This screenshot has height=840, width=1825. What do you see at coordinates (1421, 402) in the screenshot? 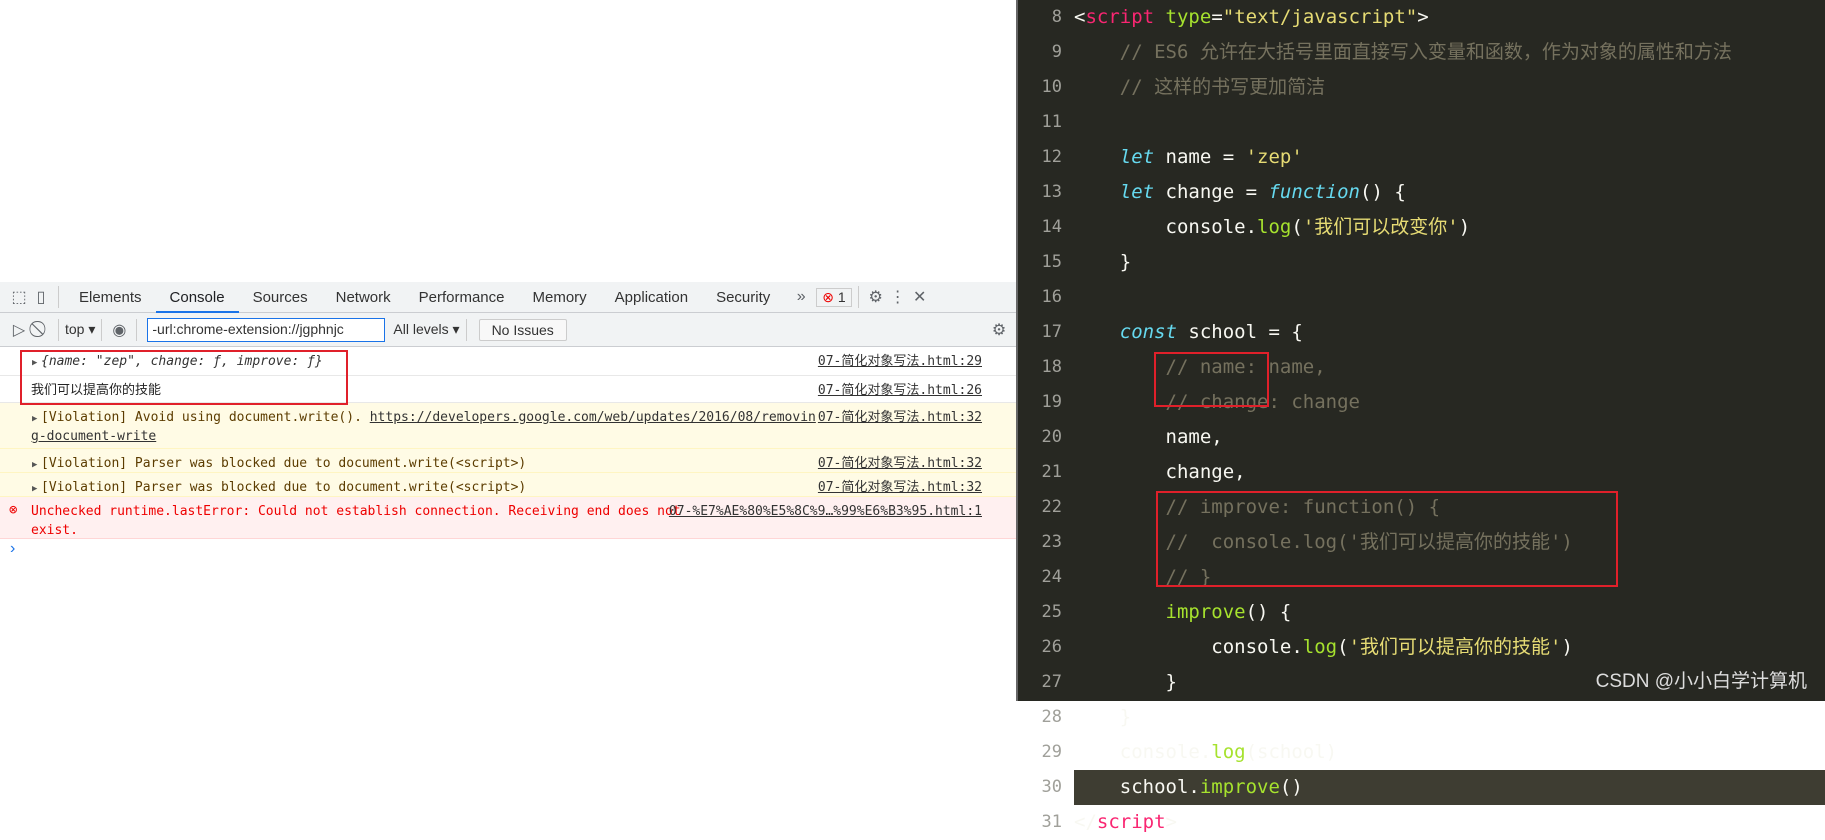
I see `code-line: 19 // change: change` at bounding box center [1421, 402].